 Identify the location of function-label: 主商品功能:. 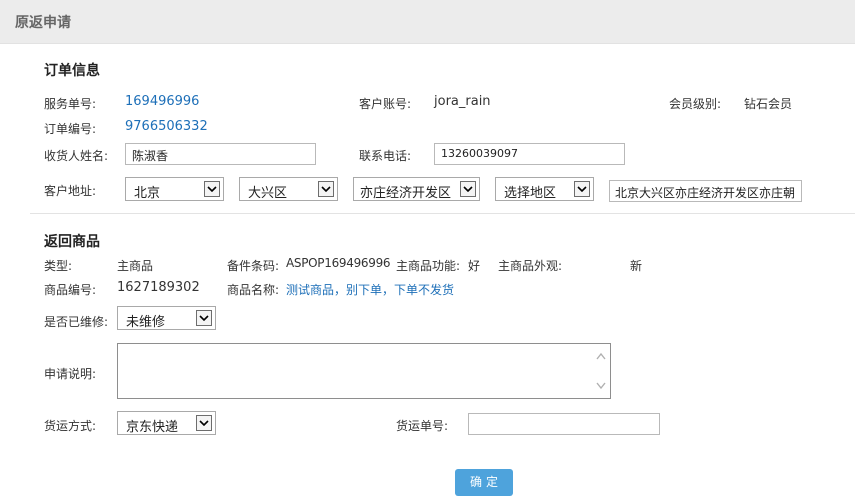
(428, 266).